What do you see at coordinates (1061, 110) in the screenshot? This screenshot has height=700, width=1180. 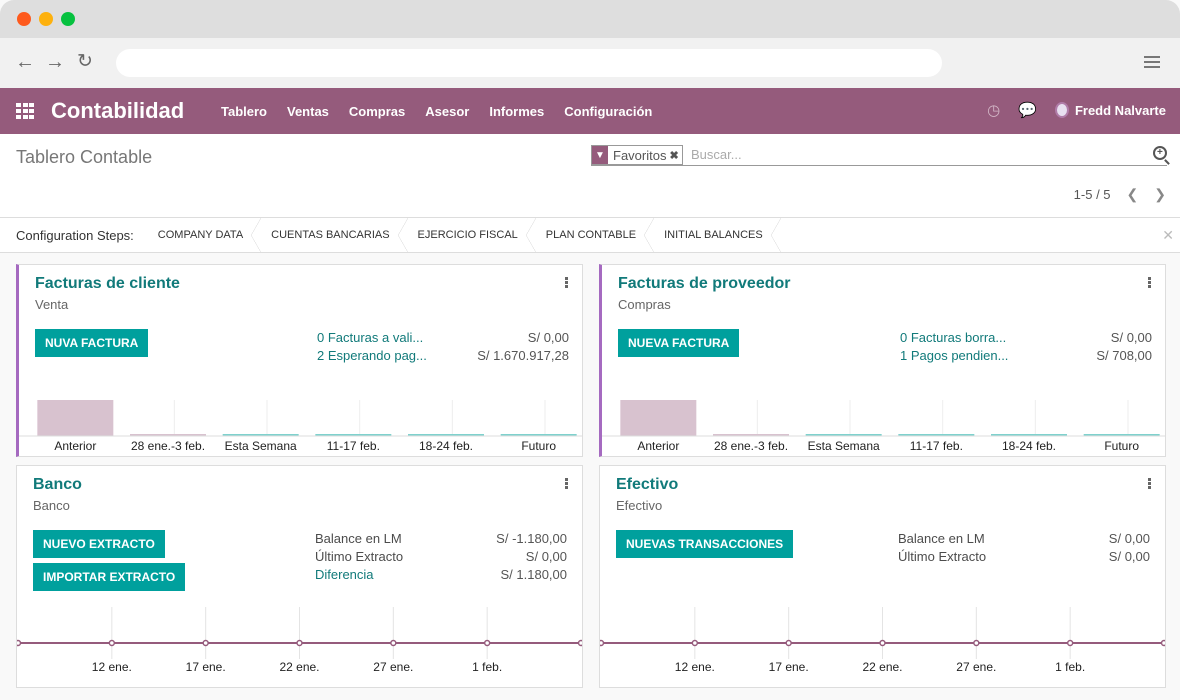 I see `user-avatar` at bounding box center [1061, 110].